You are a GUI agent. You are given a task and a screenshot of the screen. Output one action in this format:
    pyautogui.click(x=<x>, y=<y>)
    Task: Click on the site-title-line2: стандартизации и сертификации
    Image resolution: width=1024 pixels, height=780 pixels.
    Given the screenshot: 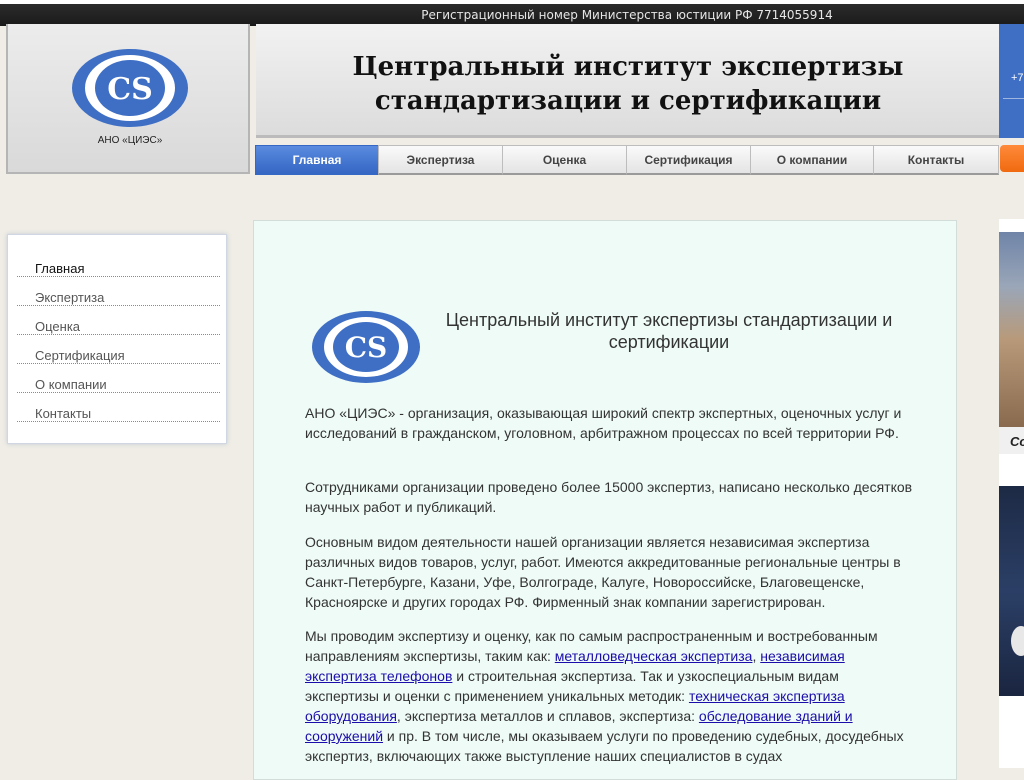 What is the action you would take?
    pyautogui.click(x=628, y=101)
    